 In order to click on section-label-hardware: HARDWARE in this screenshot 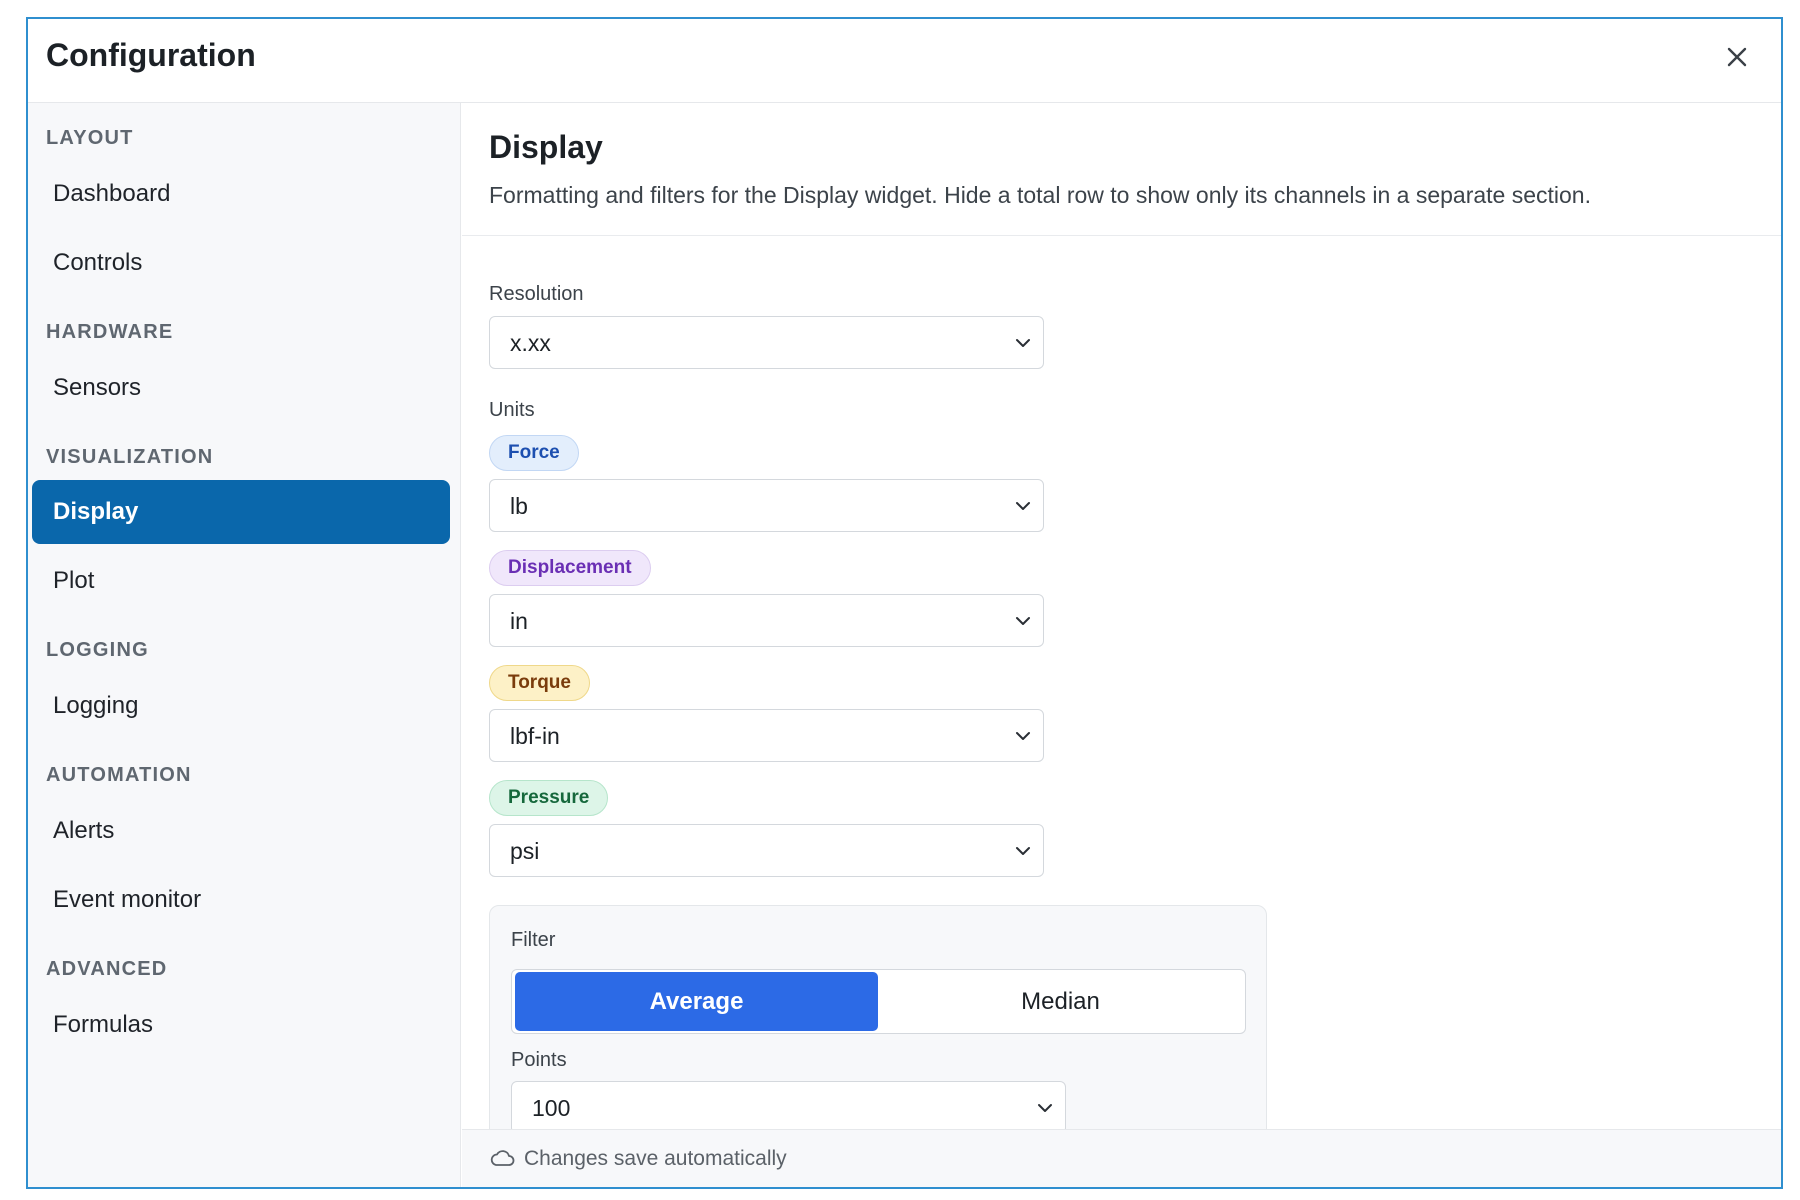, I will do `click(110, 332)`.